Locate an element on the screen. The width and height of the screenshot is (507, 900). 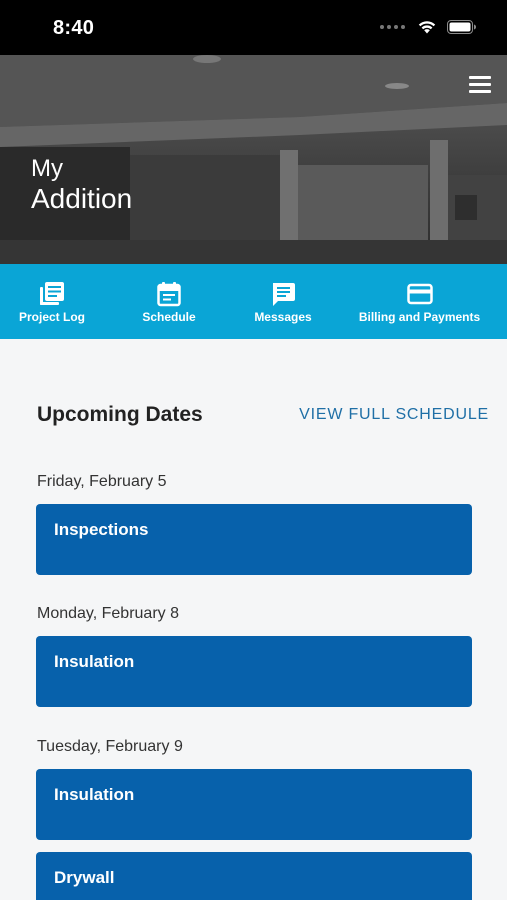
tab-label: Messages is located at coordinates (283, 317).